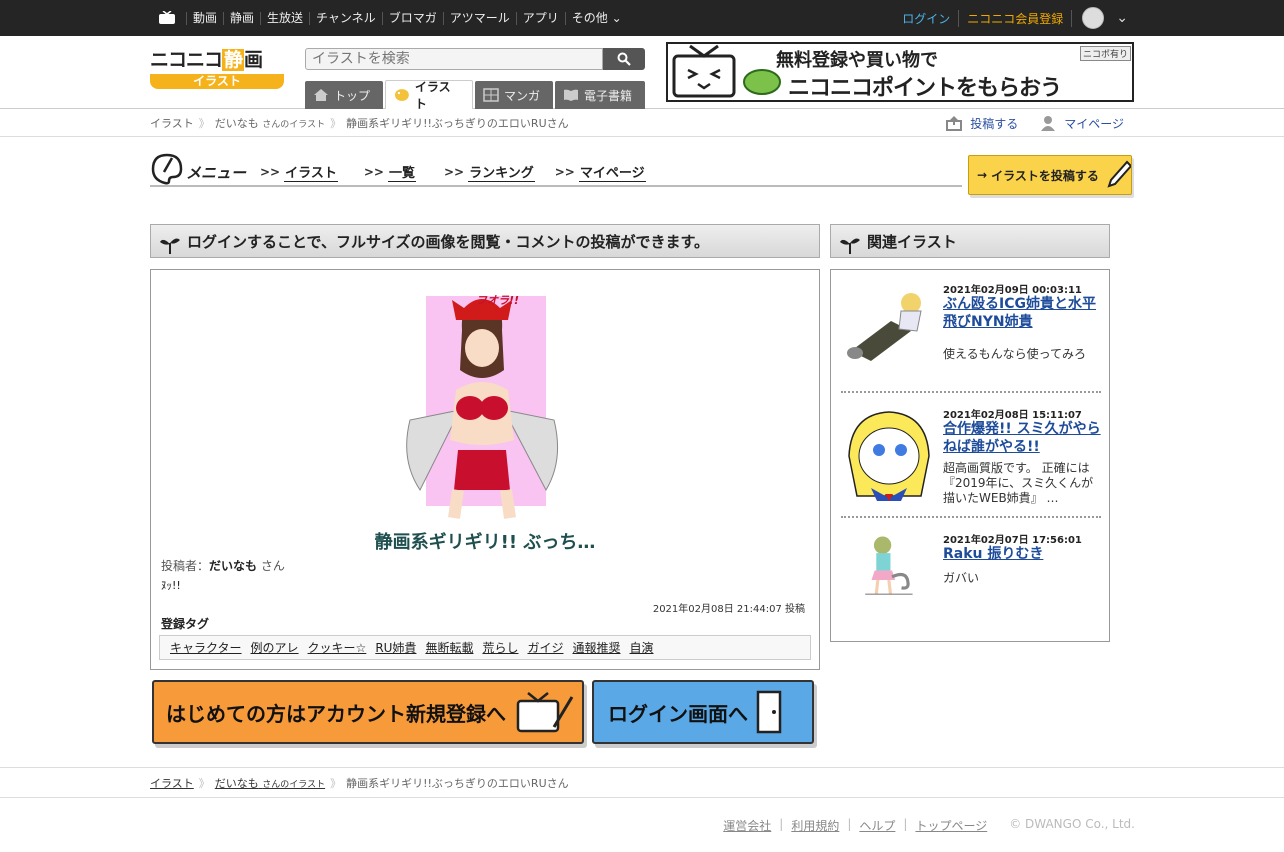 The width and height of the screenshot is (1284, 852). I want to click on tab-top-label: トップ, so click(352, 95).